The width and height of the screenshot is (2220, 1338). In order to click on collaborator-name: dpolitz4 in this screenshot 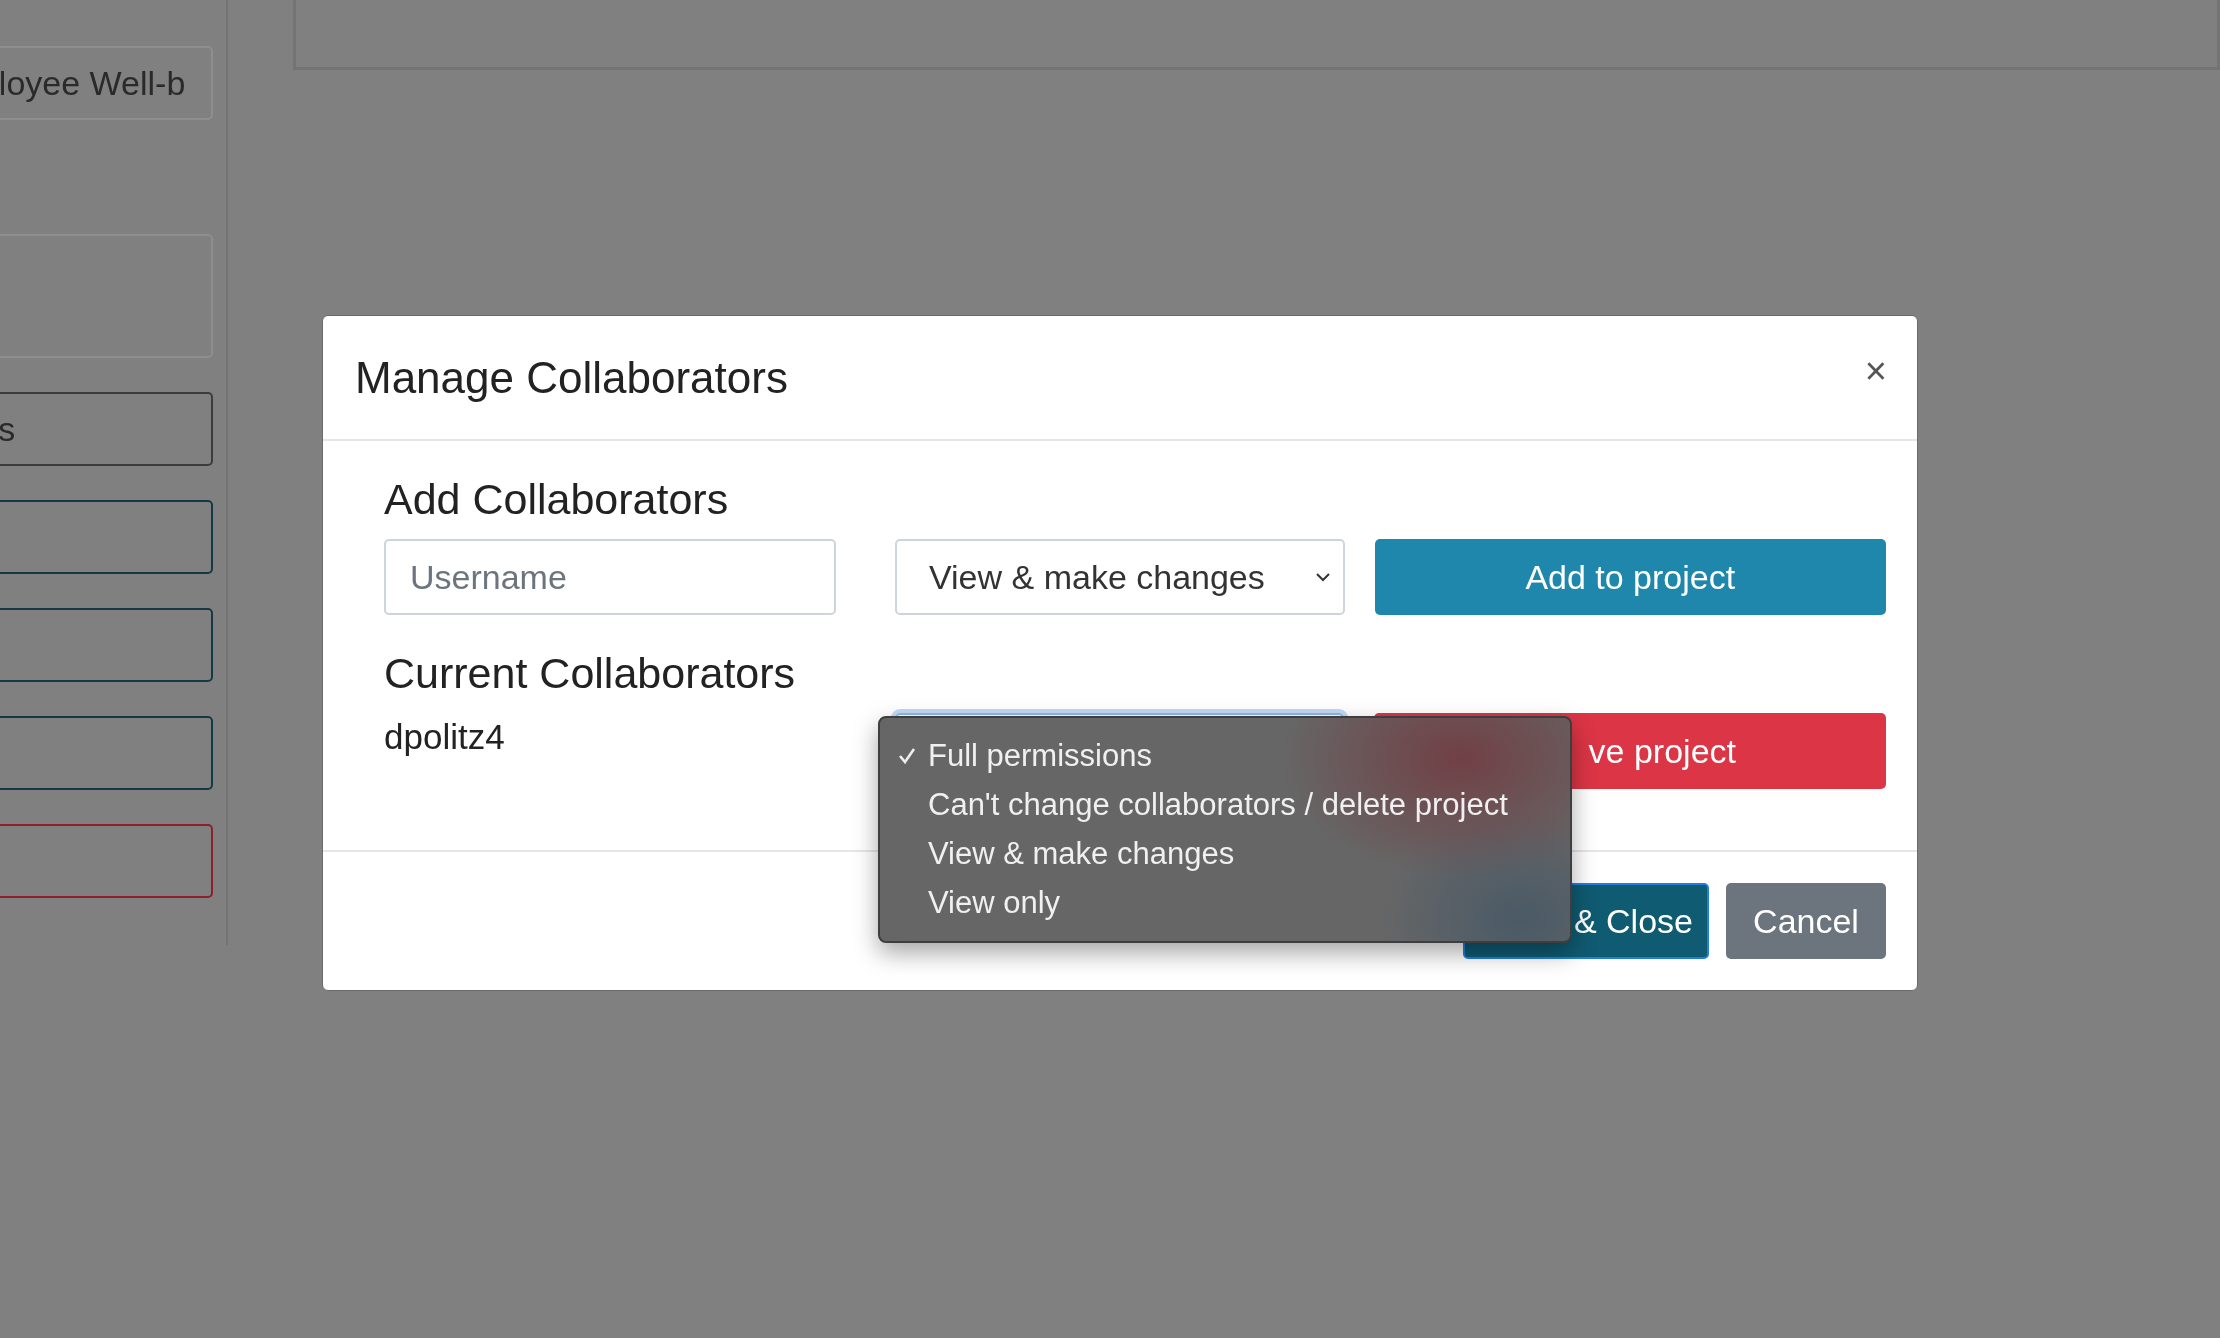, I will do `click(445, 736)`.